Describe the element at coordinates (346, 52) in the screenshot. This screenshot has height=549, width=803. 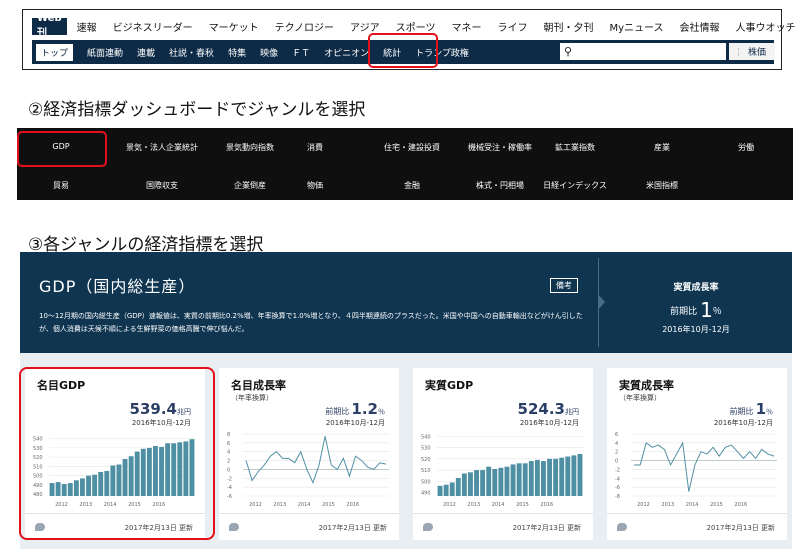
I see `nav-tab: オピニオン` at that location.